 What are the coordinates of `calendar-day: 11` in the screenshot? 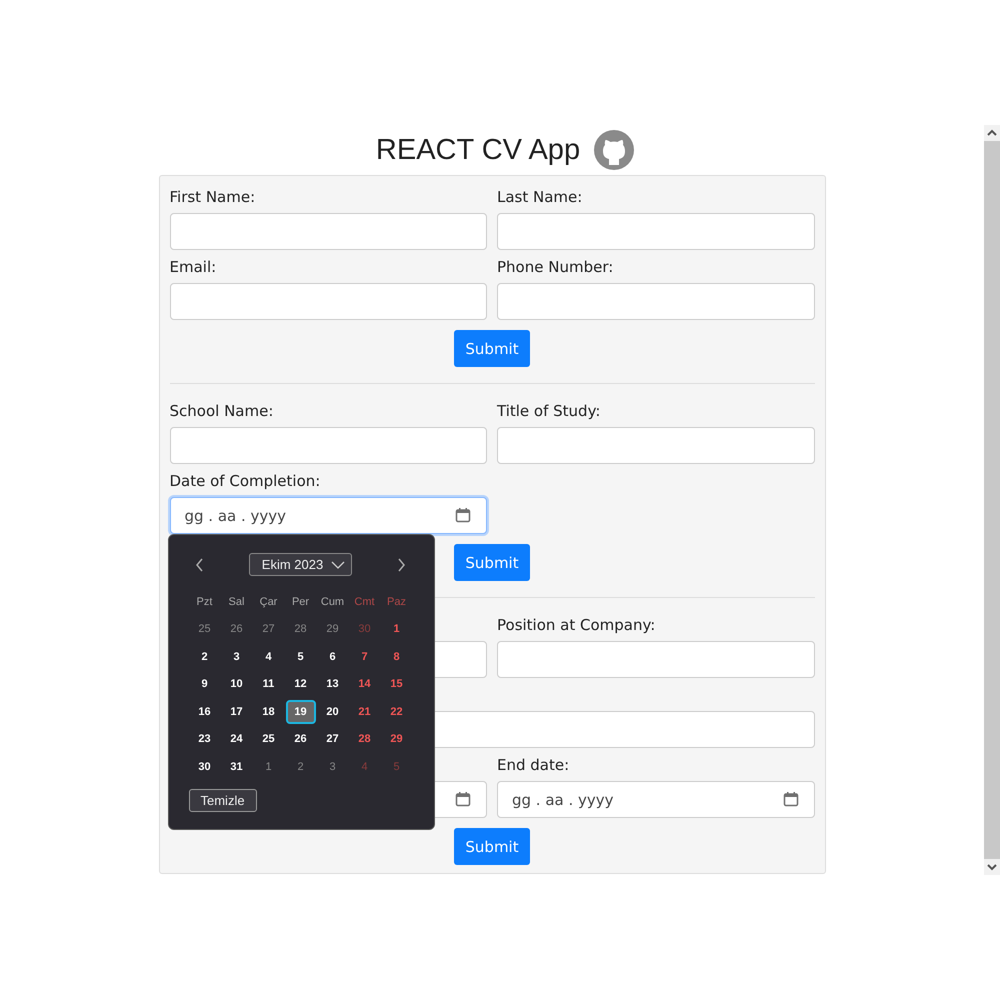 It's located at (269, 684).